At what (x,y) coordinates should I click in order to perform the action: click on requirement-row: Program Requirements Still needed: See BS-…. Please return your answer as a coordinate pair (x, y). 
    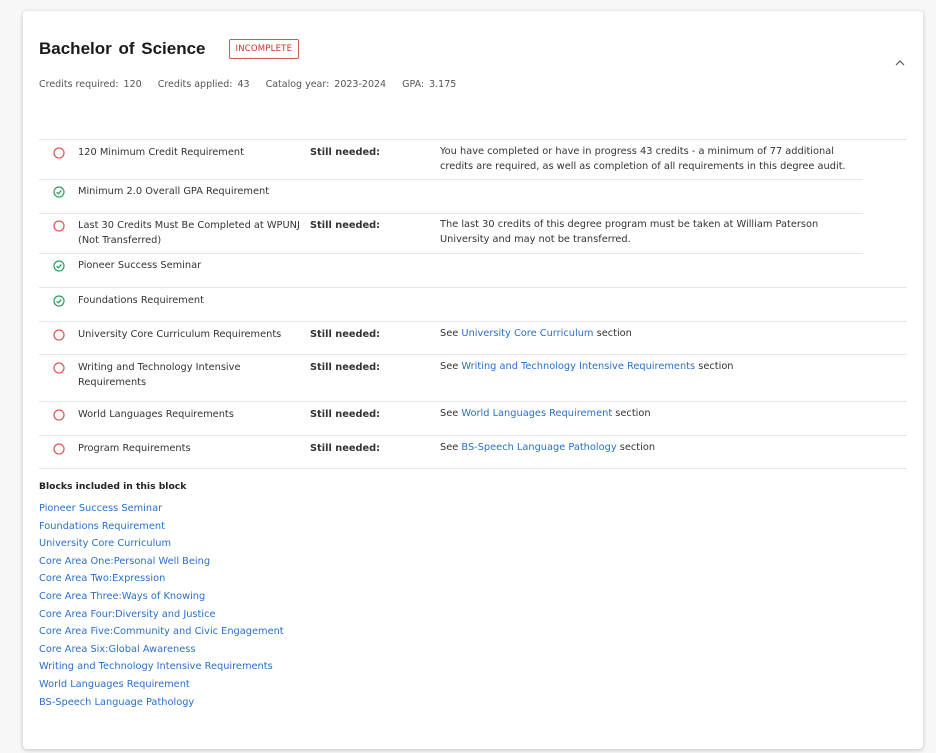
    Looking at the image, I should click on (473, 452).